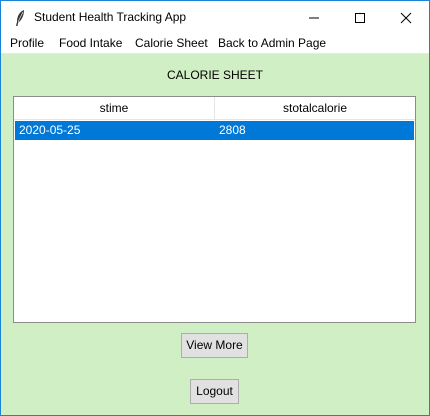  Describe the element at coordinates (272, 43) in the screenshot. I see `menu-back-to-admin: Back to Admin Page` at that location.